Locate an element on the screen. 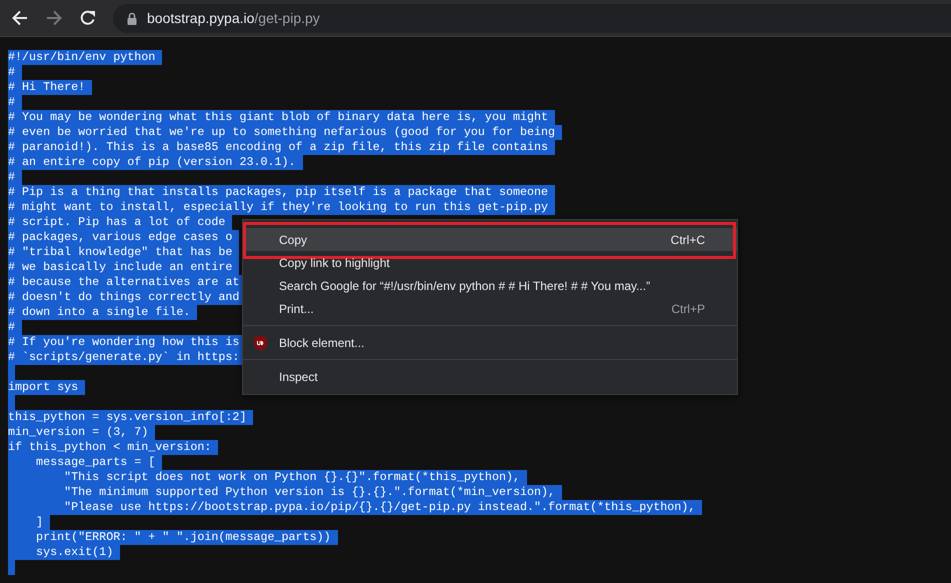 This screenshot has width=951, height=583. lock-icon is located at coordinates (132, 18).